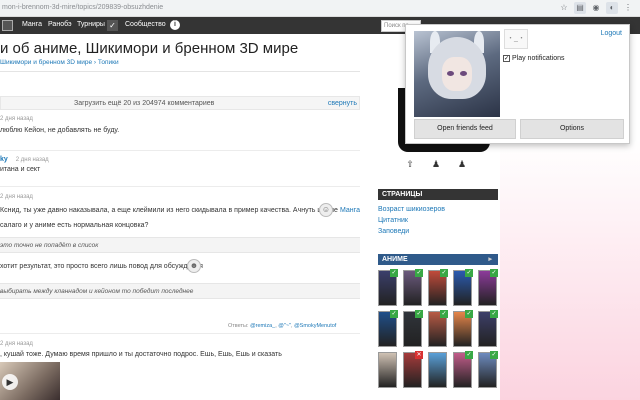  What do you see at coordinates (465, 129) in the screenshot?
I see `open-friends-feed-button: Open friends feed` at bounding box center [465, 129].